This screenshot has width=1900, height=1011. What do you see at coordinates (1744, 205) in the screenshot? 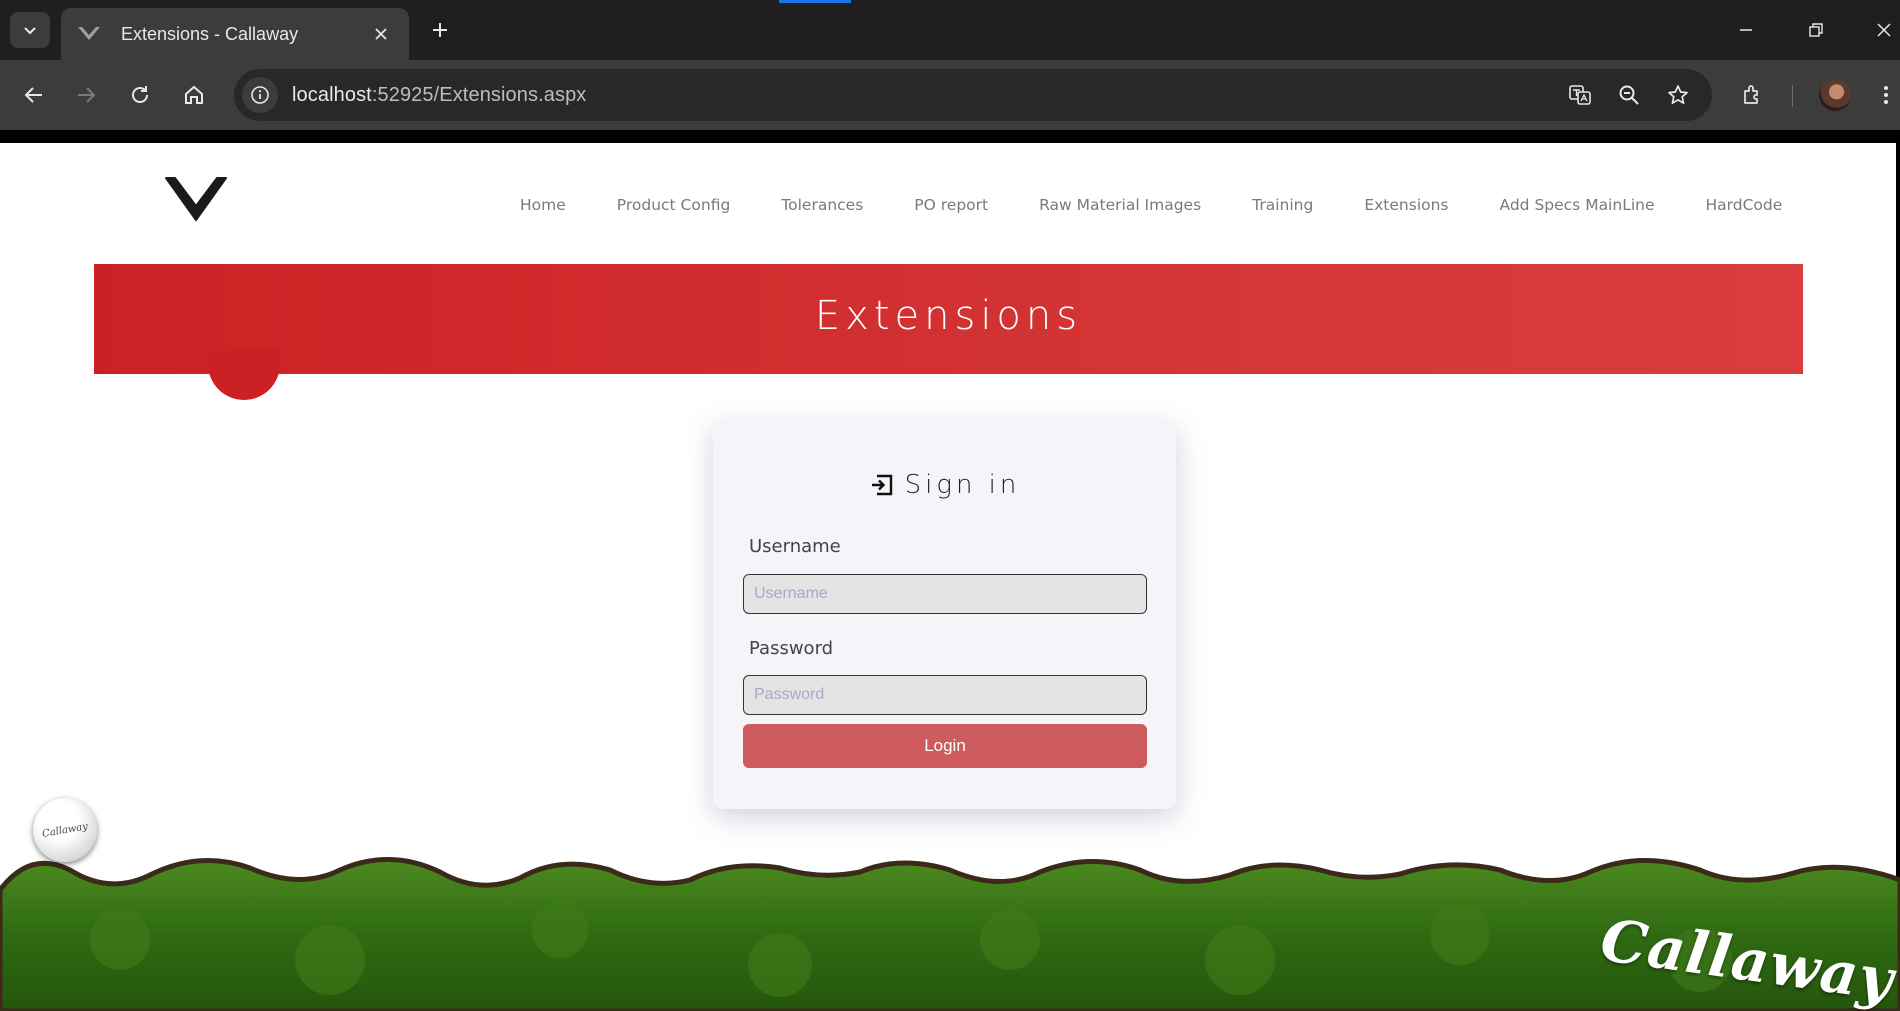
I see `nav-hardcode: HardCode` at bounding box center [1744, 205].